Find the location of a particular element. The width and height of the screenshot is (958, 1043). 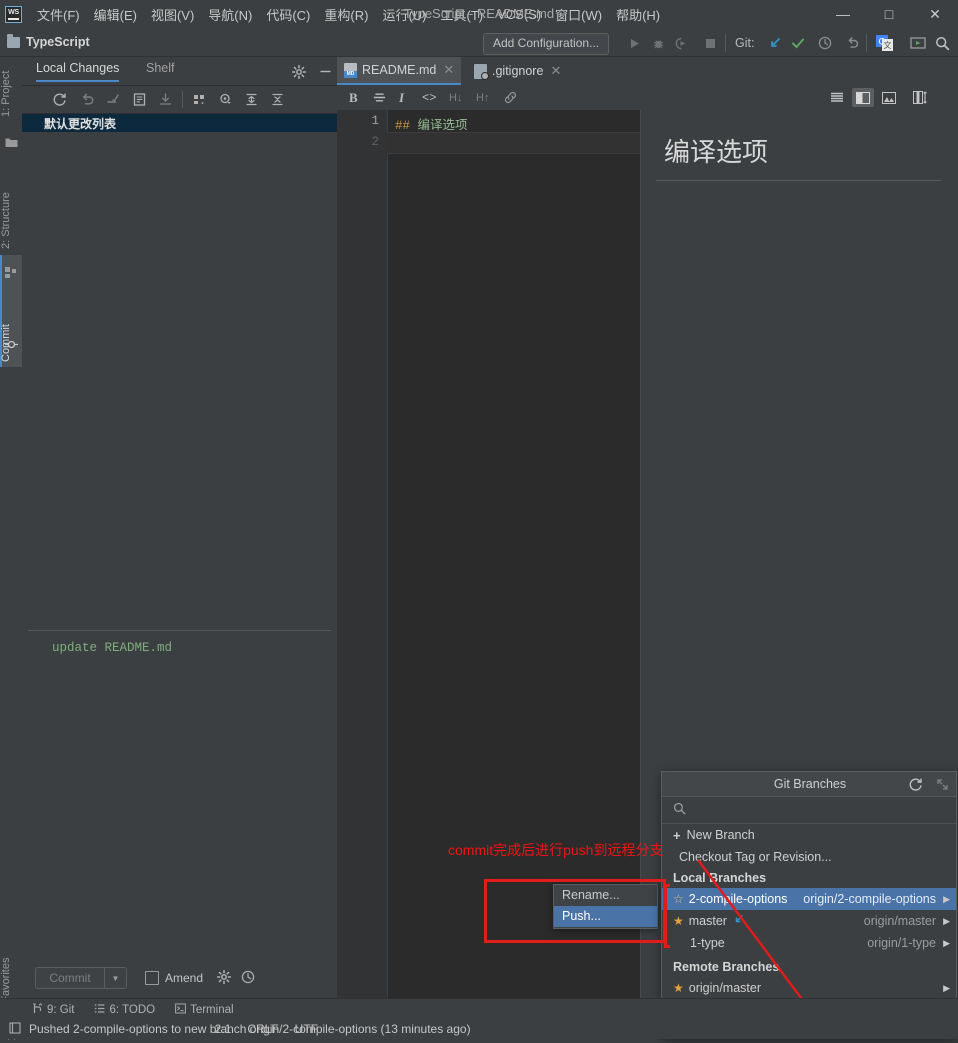

webstorm-logo-text: WS is located at coordinates (13, 12).